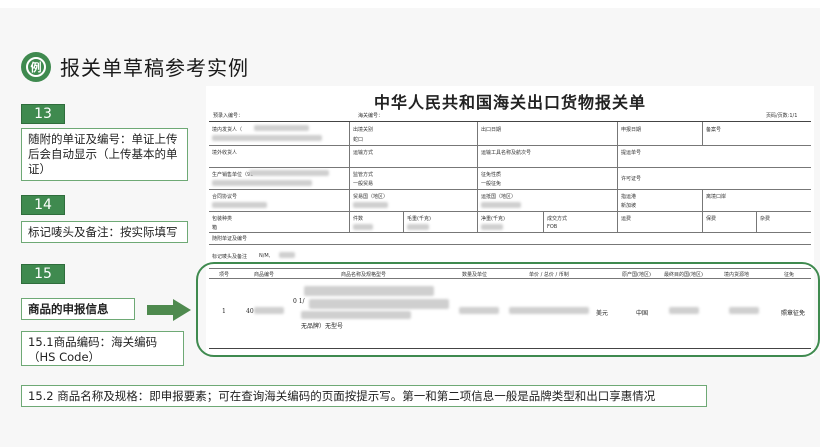 This screenshot has width=820, height=447. Describe the element at coordinates (154, 68) in the screenshot. I see `page-title: 报关单草稿参考实例` at that location.